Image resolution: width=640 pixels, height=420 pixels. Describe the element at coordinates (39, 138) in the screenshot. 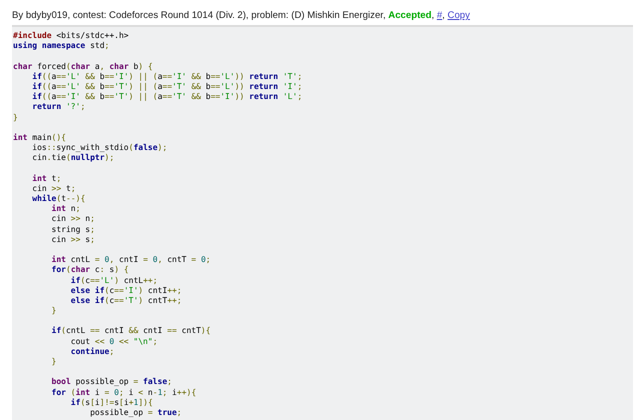

I see `code-line: int main(){` at that location.